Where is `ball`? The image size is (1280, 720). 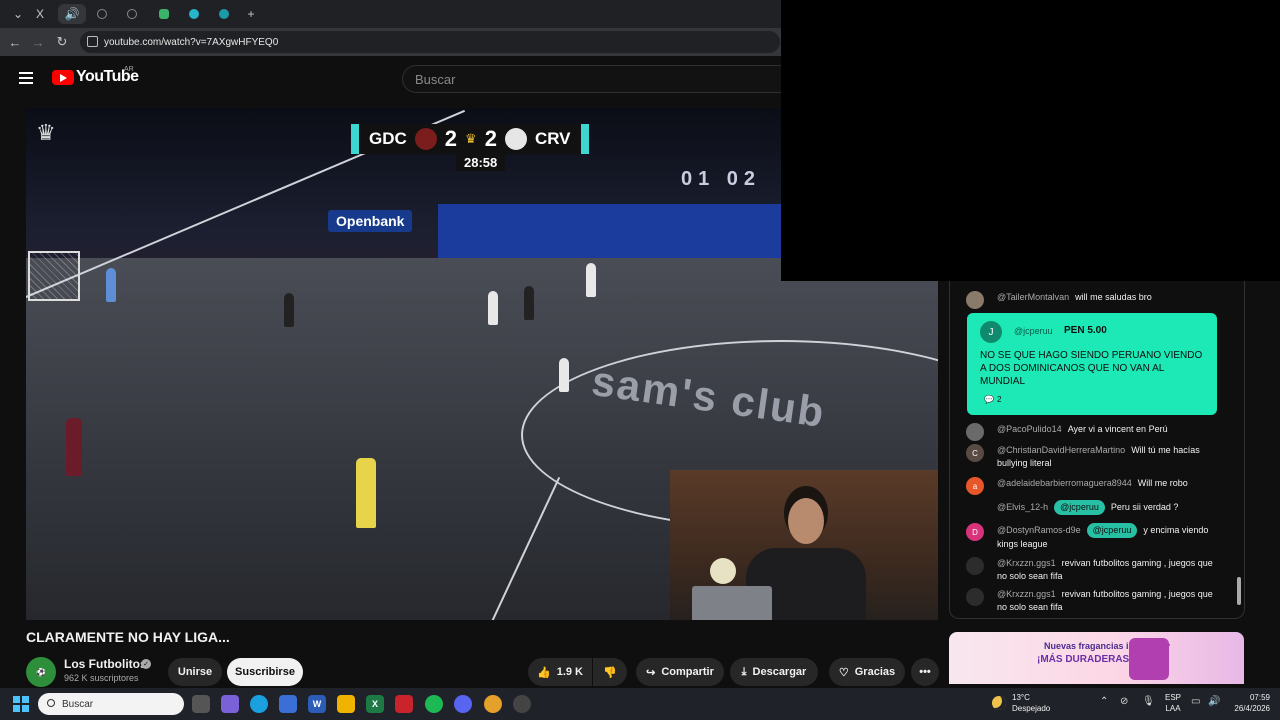 ball is located at coordinates (723, 571).